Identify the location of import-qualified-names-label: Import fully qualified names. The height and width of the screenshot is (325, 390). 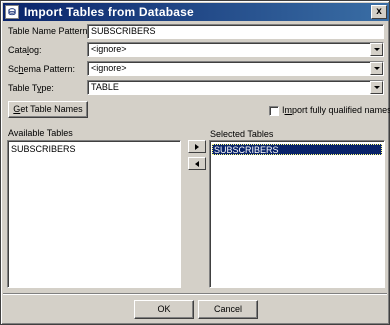
(336, 110).